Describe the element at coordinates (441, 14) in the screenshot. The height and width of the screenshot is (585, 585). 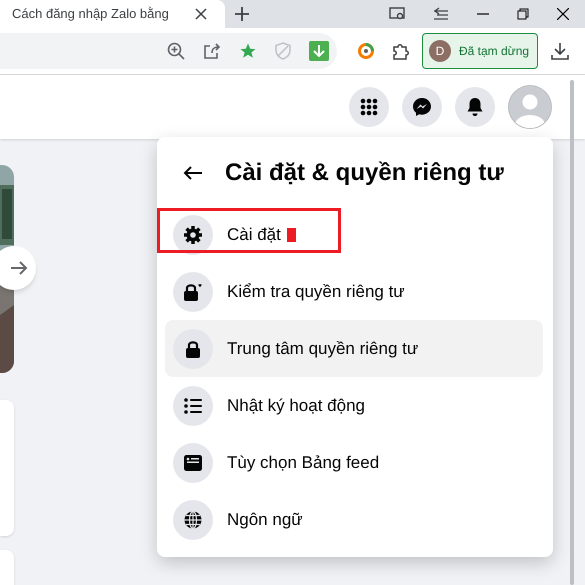
I see `lines-icon` at that location.